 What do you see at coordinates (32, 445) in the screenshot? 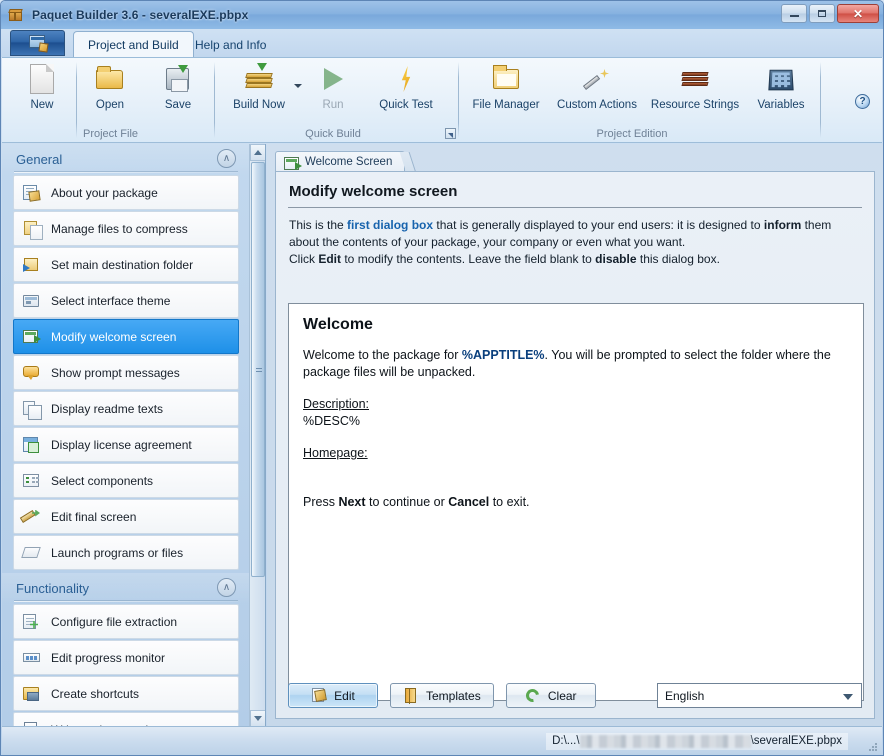
I see `license-agreement-icon` at bounding box center [32, 445].